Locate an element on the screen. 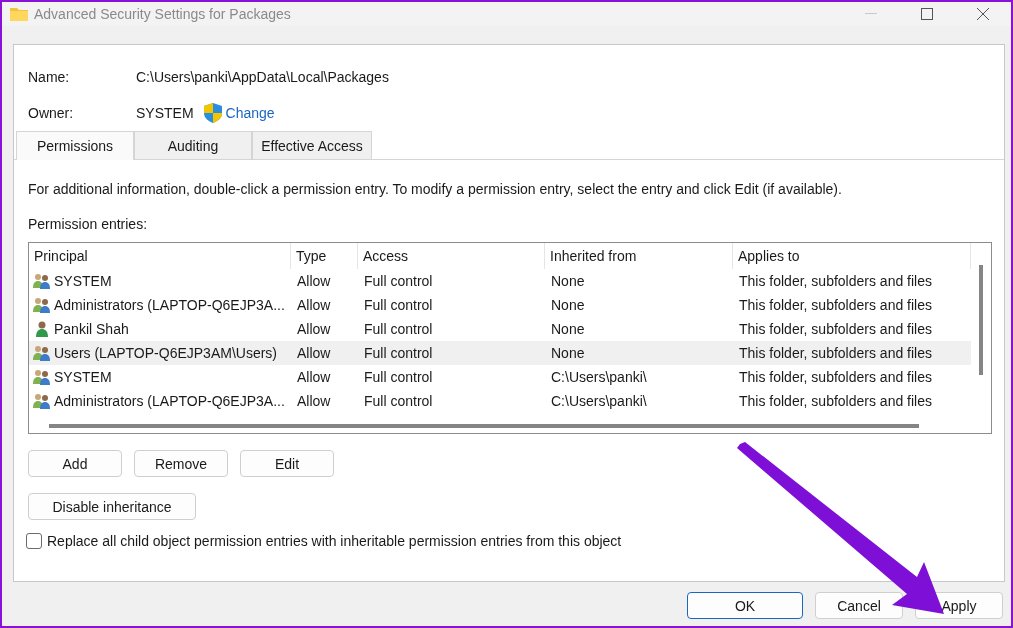  entry-button: Edit is located at coordinates (287, 463).